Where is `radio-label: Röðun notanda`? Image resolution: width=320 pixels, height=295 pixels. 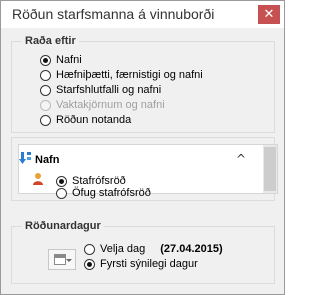 radio-label: Röðun notanda is located at coordinates (94, 120).